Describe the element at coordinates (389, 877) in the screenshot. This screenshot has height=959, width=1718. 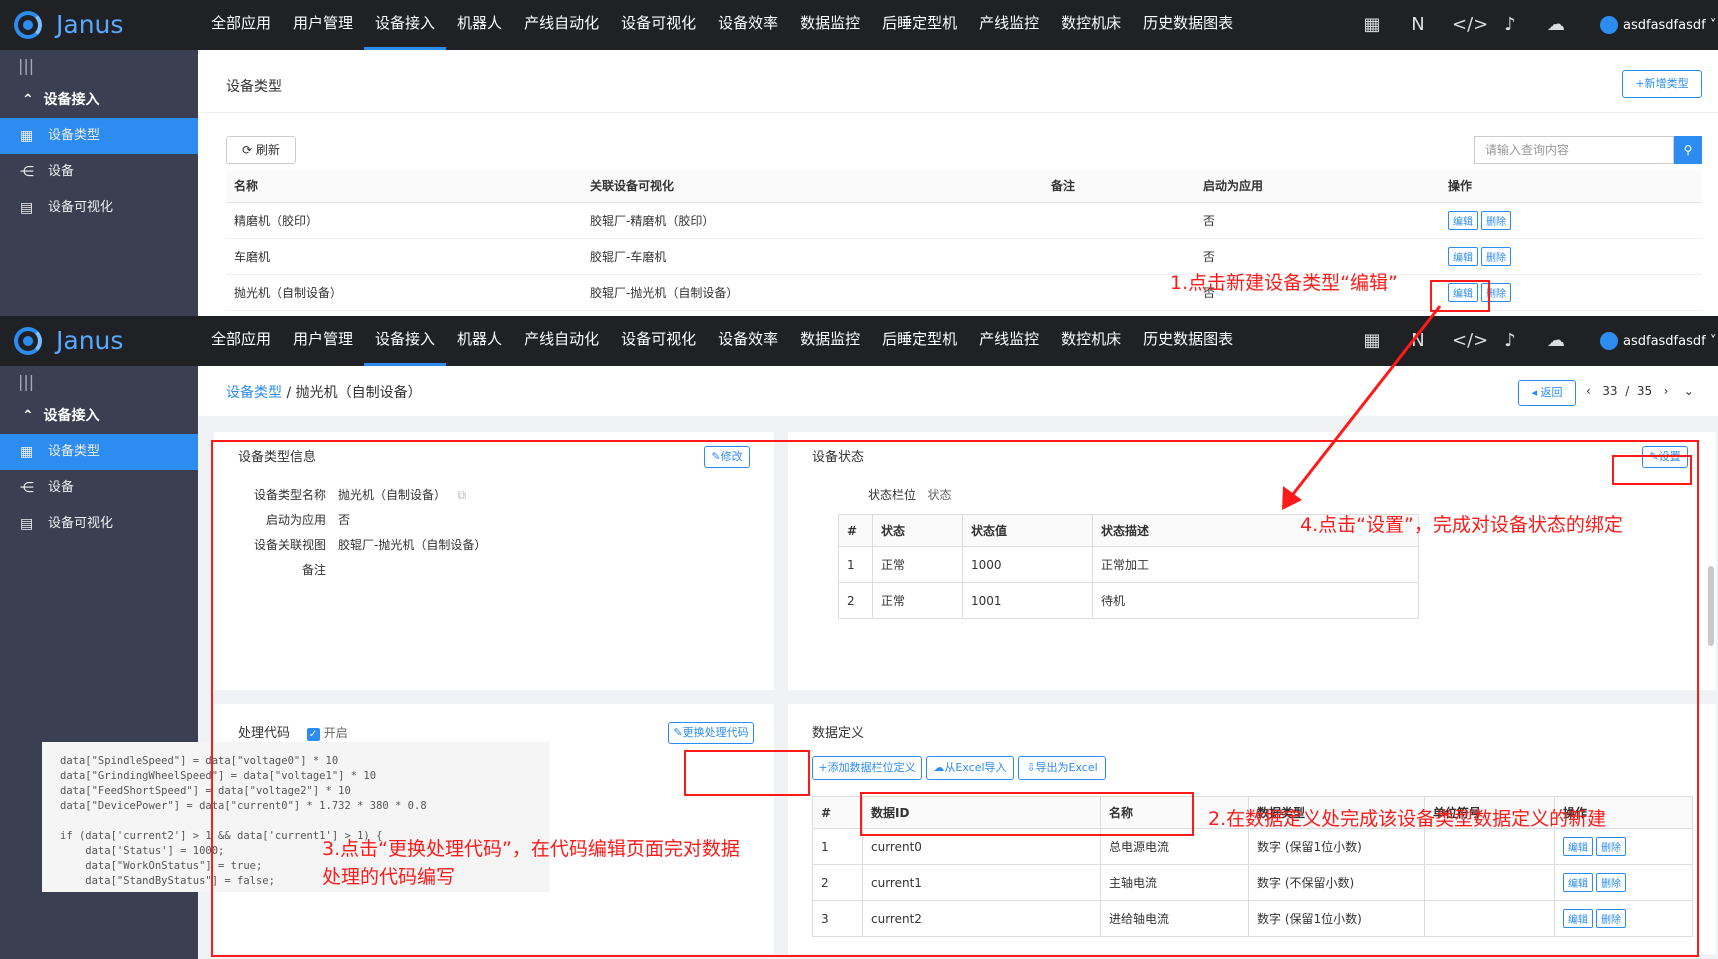
I see `annotation-step-3-line2: 处理的代码编写` at that location.